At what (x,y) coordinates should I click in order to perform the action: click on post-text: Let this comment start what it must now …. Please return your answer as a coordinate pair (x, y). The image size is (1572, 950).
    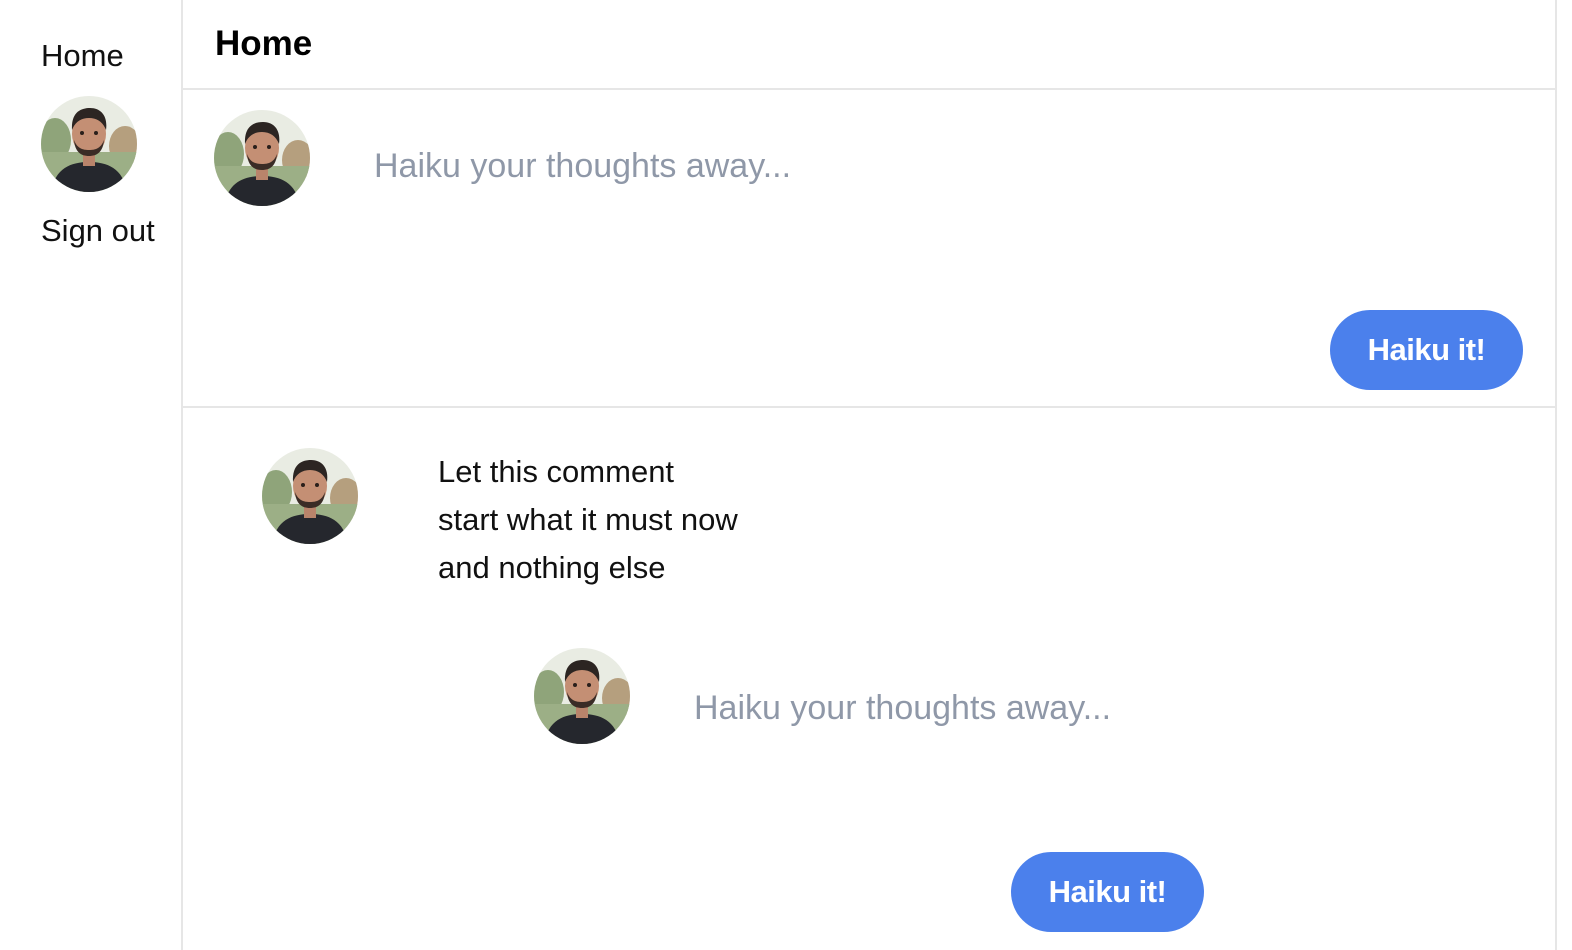
    Looking at the image, I should click on (688, 520).